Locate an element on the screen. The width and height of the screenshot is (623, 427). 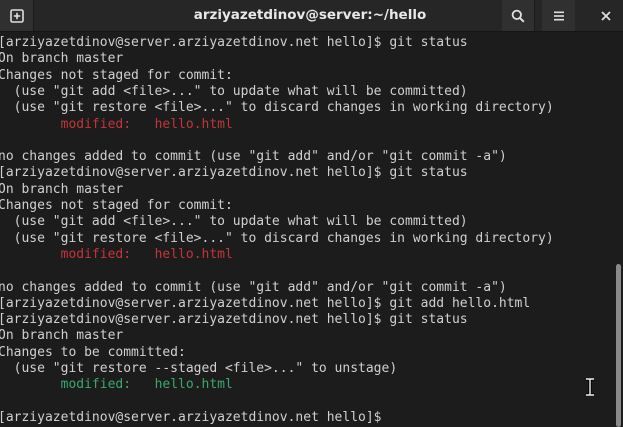
title-bar: arziyazetdinov@server:~/hello is located at coordinates (311, 16).